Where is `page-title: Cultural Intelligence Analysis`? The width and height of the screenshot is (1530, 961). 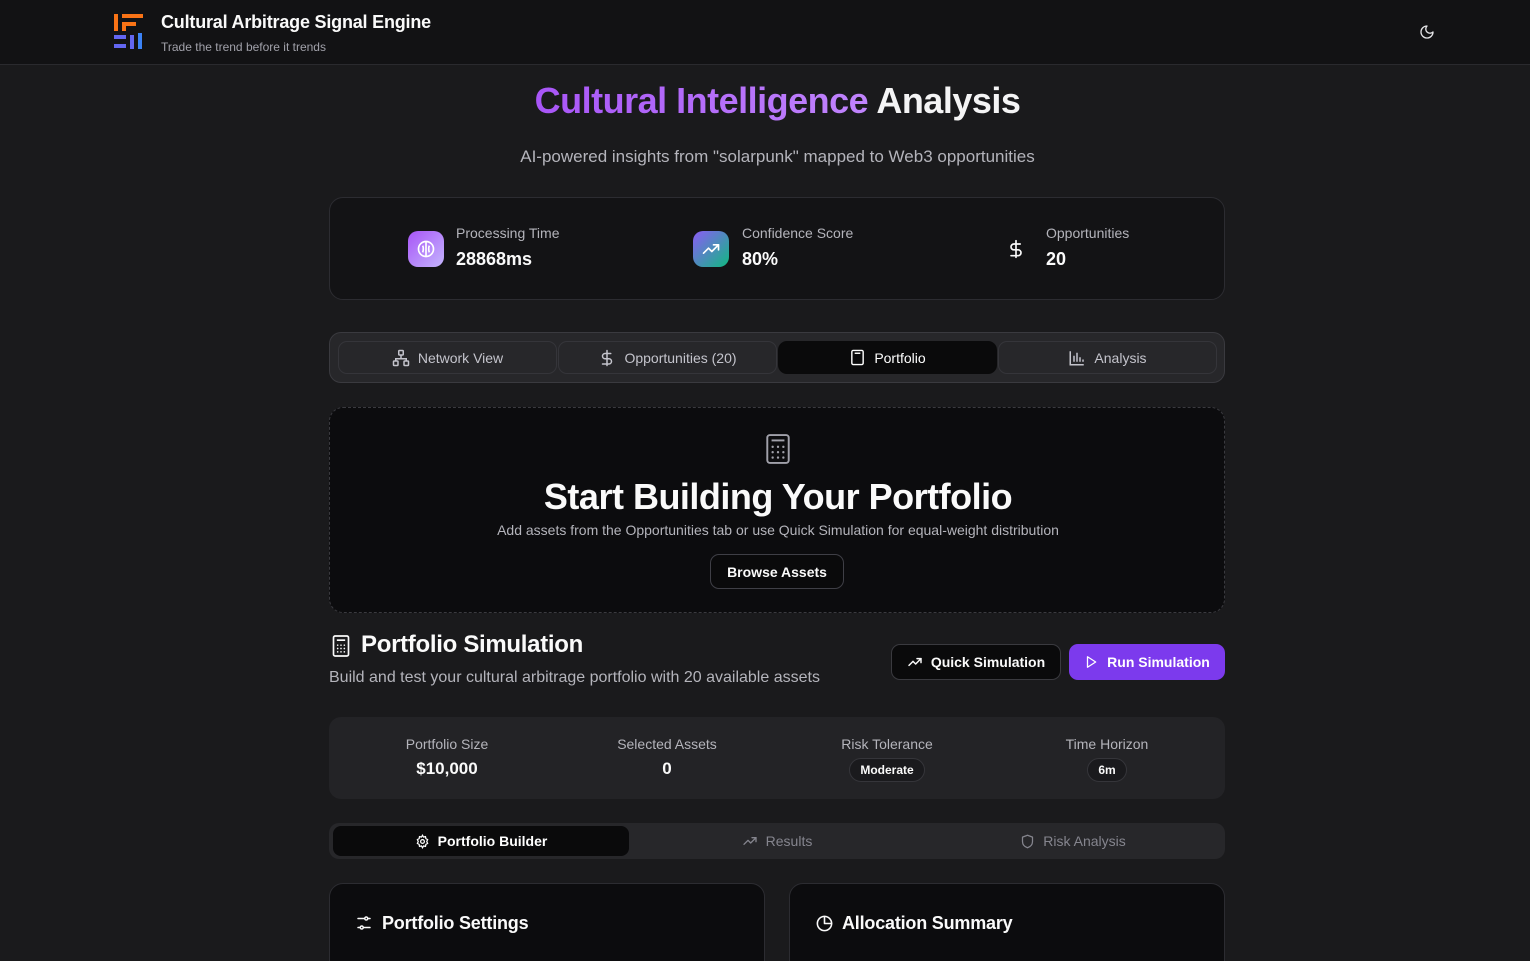
page-title: Cultural Intelligence Analysis is located at coordinates (765, 101).